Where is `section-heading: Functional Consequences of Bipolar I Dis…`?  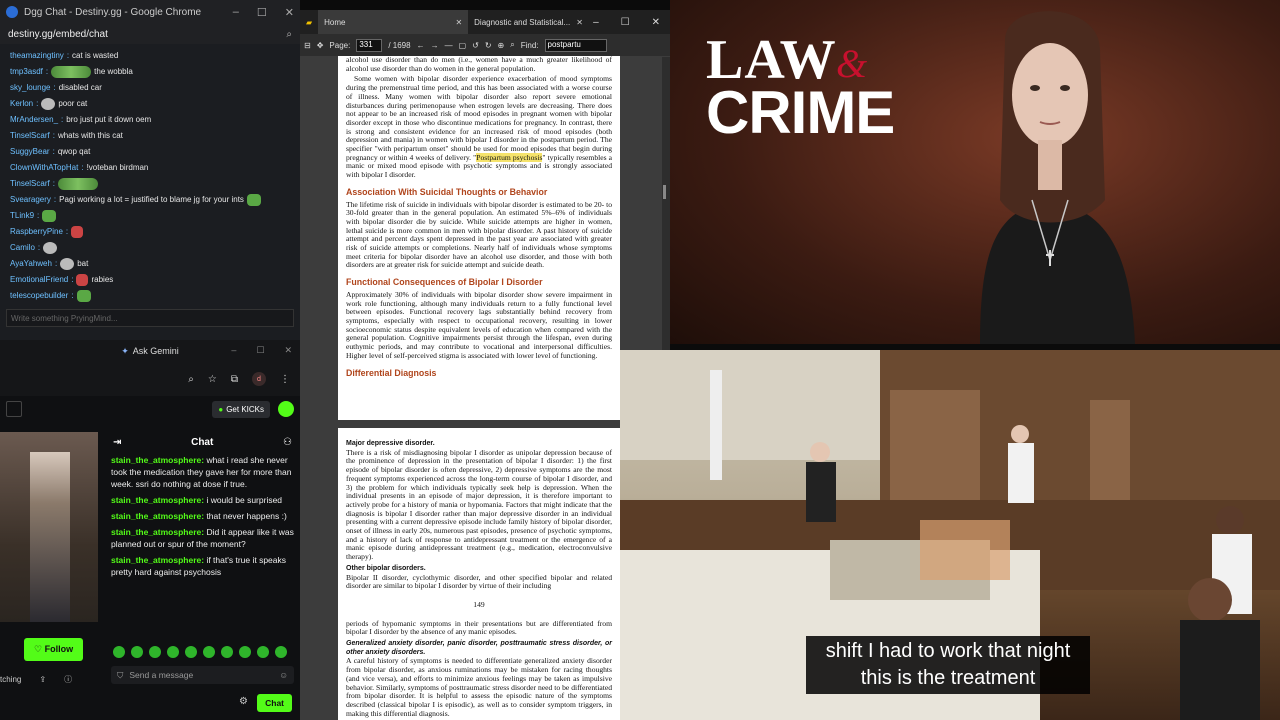 section-heading: Functional Consequences of Bipolar I Dis… is located at coordinates (444, 282).